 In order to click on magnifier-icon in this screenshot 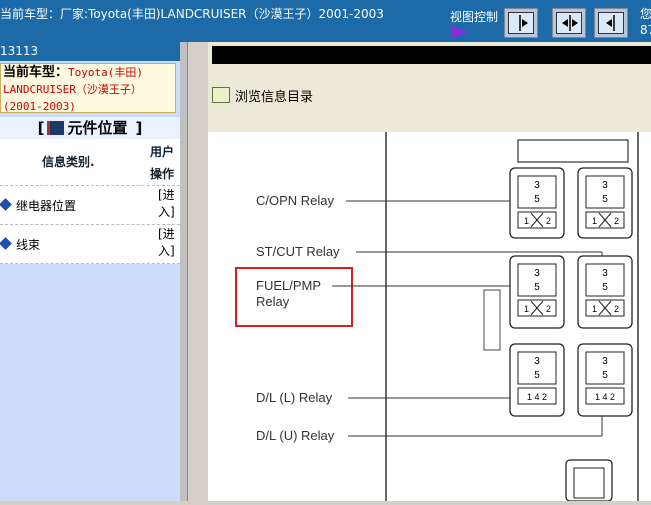, I will do `click(221, 95)`.